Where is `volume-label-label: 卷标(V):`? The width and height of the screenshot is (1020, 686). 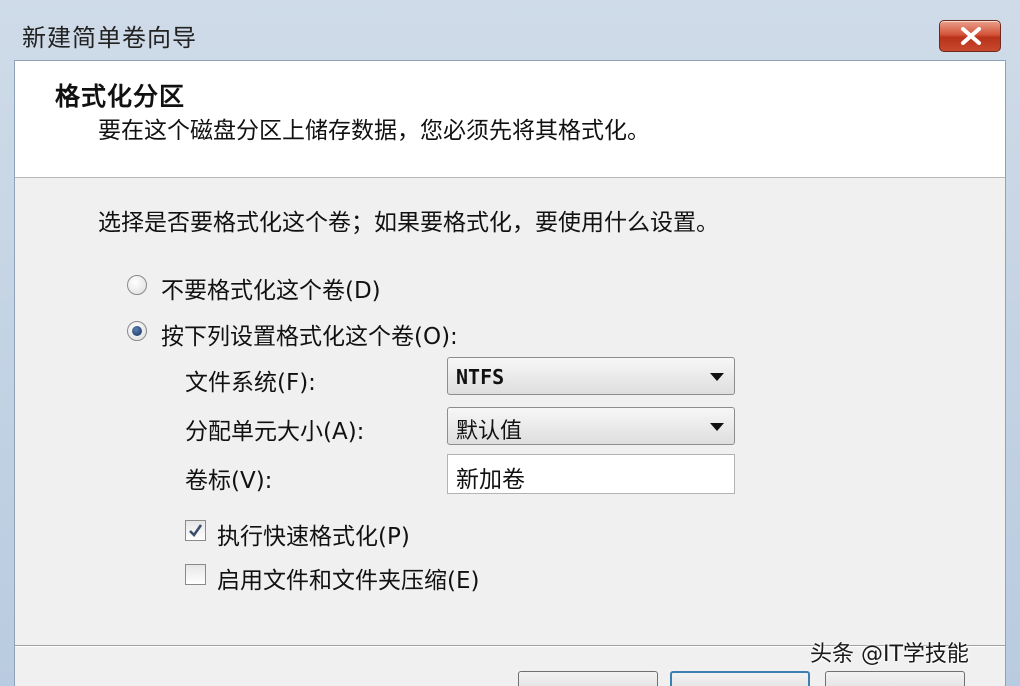
volume-label-label: 卷标(V): is located at coordinates (229, 481).